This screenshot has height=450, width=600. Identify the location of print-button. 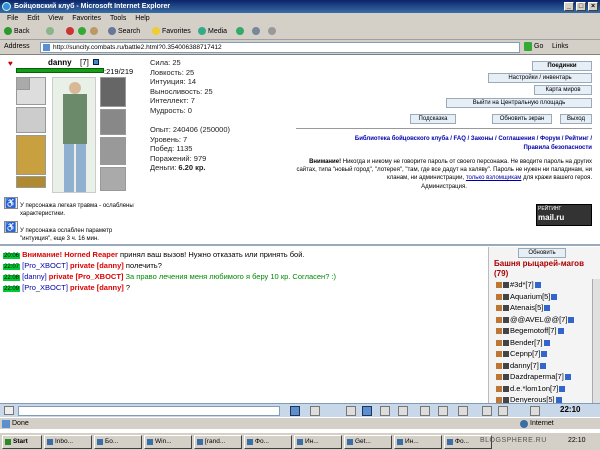
(273, 32).